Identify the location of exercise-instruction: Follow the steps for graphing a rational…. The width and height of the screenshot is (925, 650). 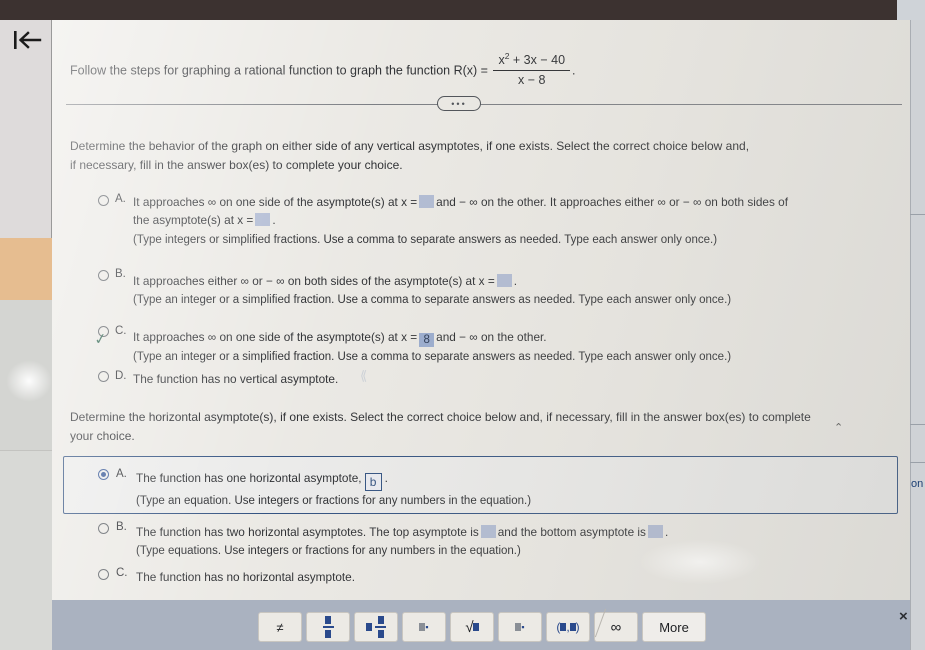
(470, 70).